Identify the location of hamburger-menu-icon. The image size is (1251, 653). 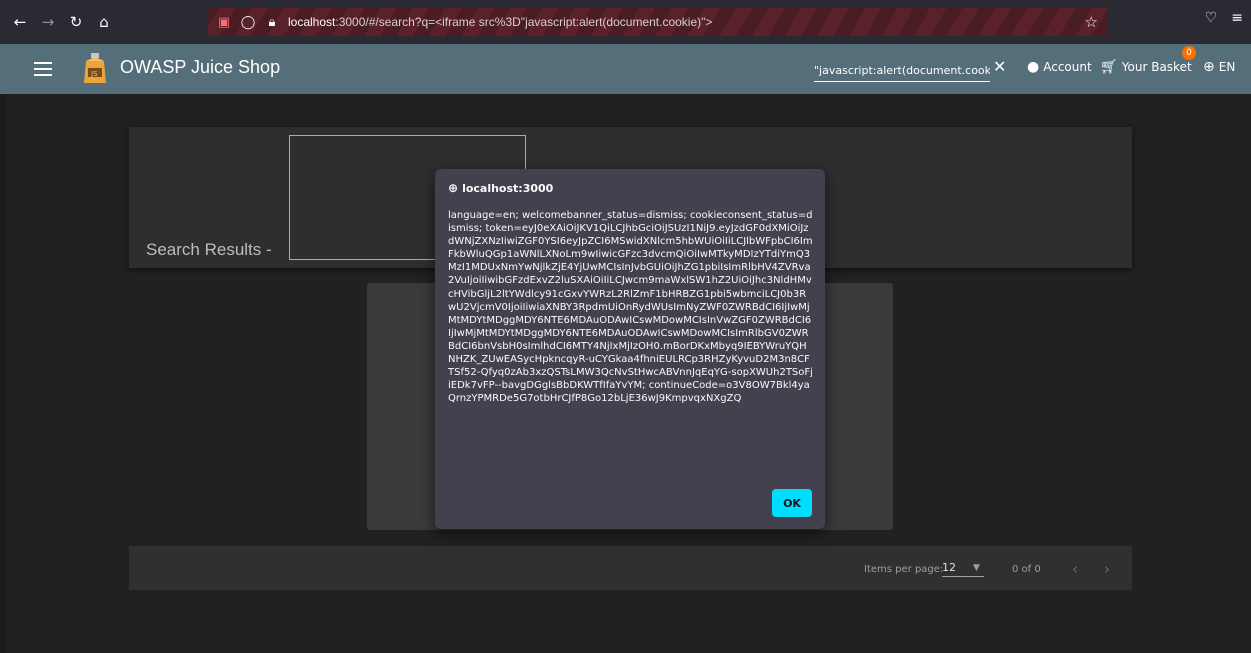
(43, 69).